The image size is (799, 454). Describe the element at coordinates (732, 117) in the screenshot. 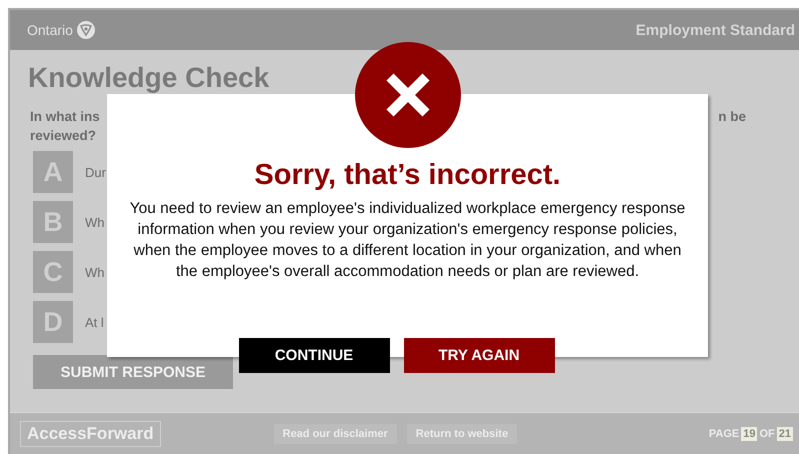

I see `question-text: n be` at that location.